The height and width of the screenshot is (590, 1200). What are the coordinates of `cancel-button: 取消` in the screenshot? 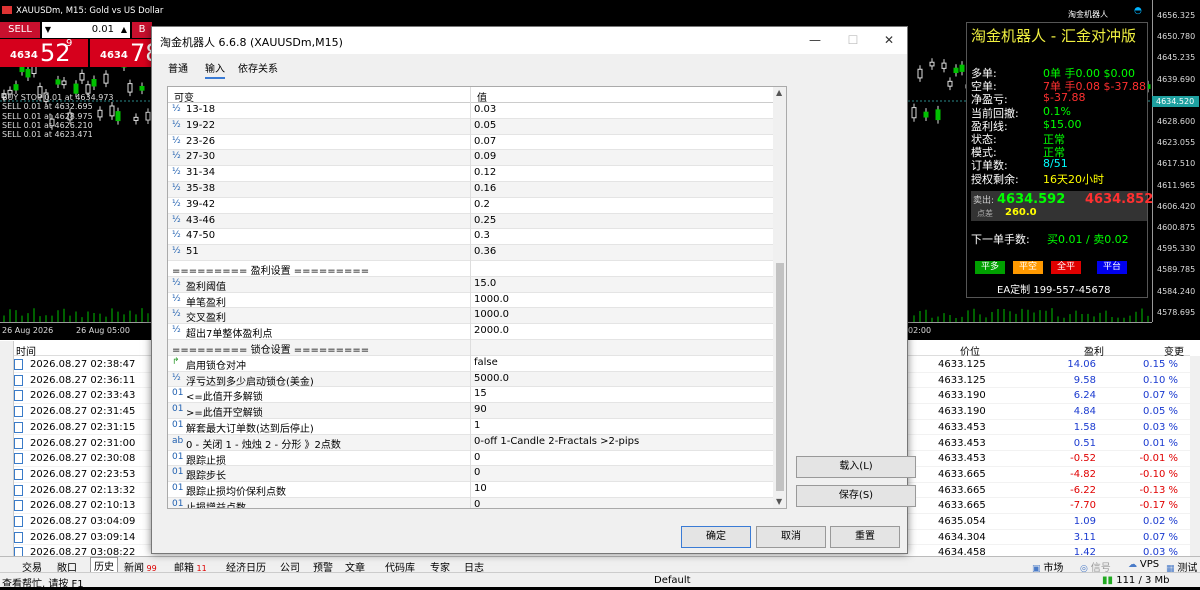 It's located at (791, 537).